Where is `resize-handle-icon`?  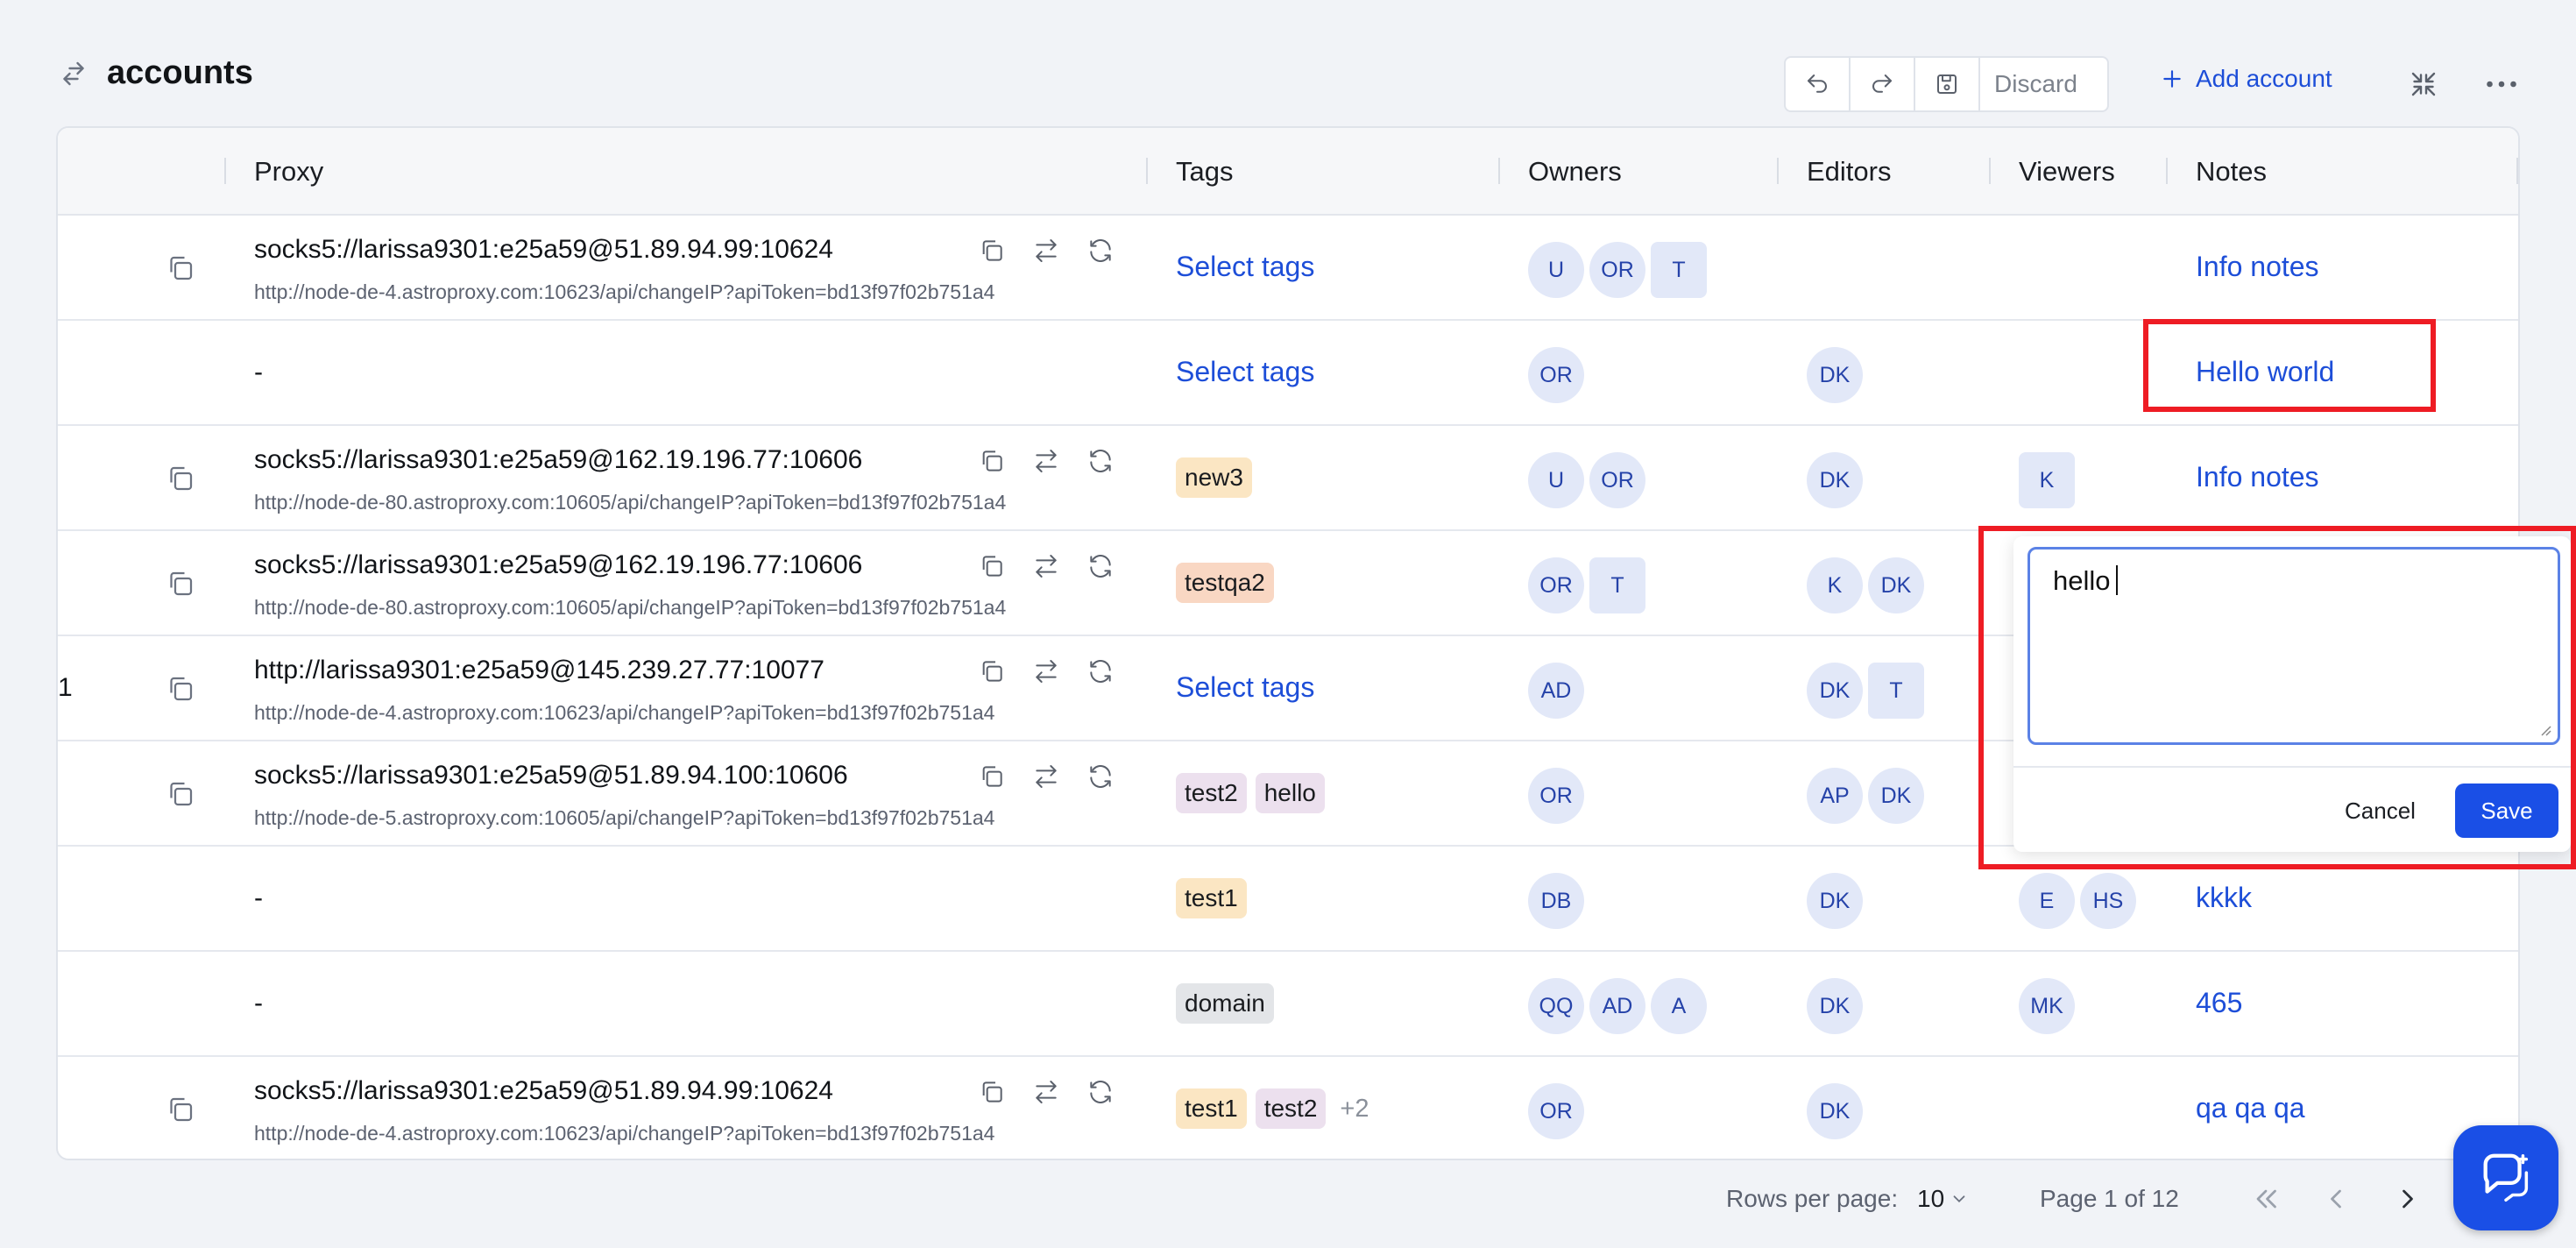 resize-handle-icon is located at coordinates (2543, 728).